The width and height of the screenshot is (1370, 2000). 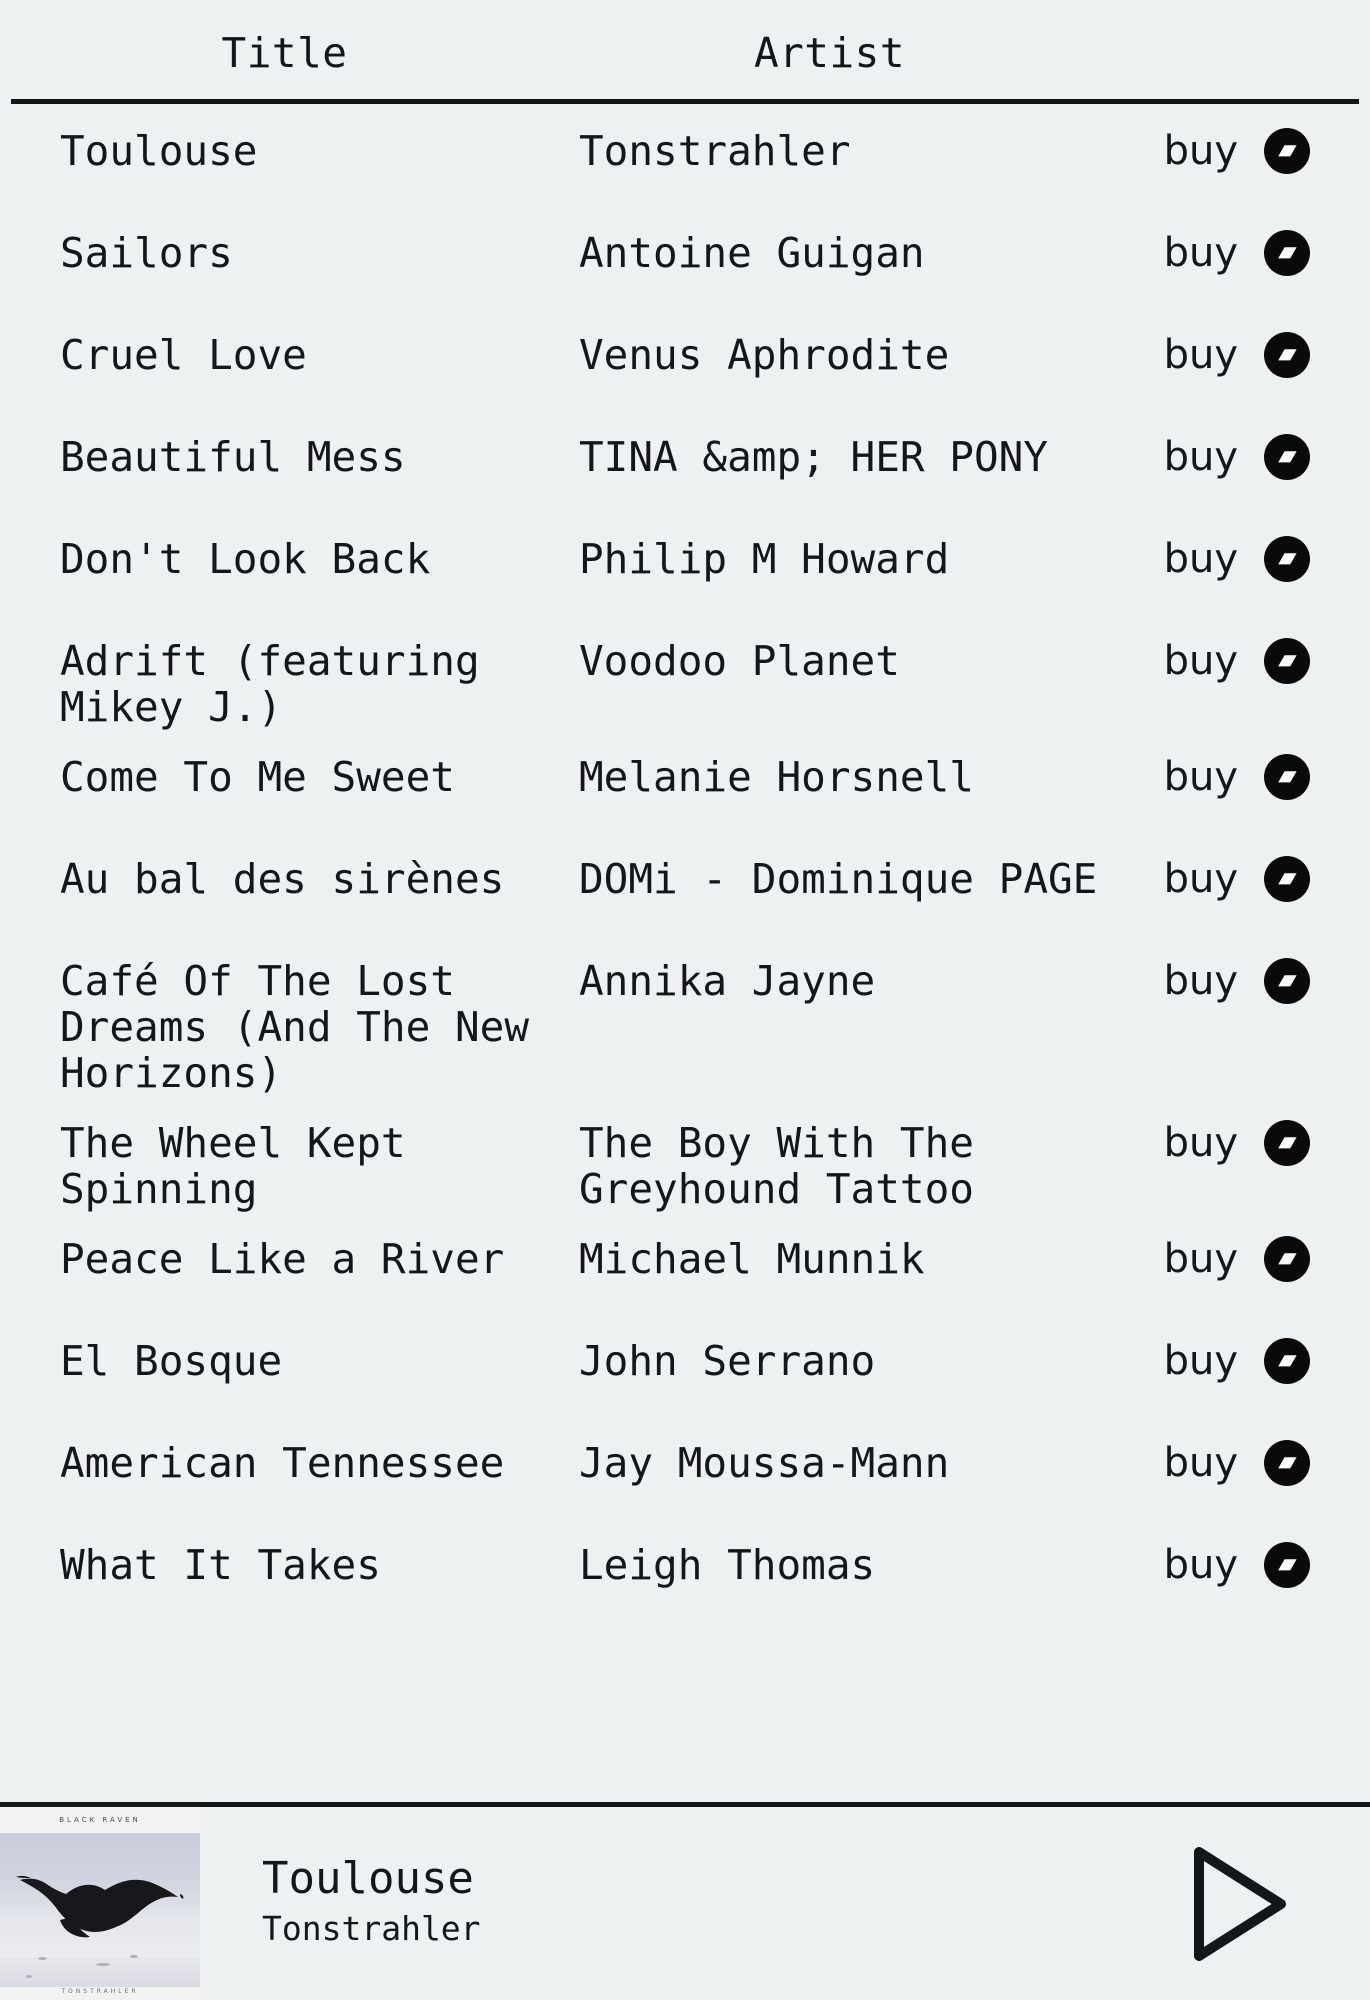 I want to click on album-artwork: BLACK RAVEN TONSTRAHLER, so click(x=100, y=1903).